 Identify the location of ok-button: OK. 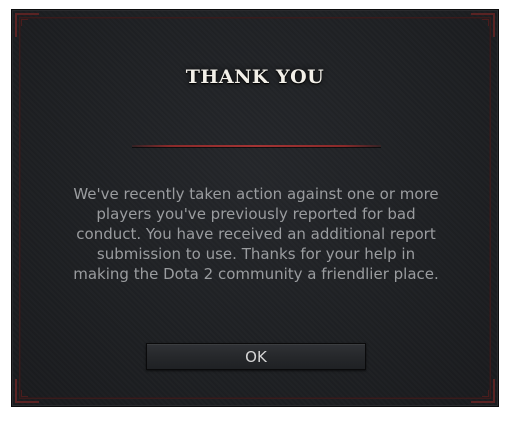
(256, 356).